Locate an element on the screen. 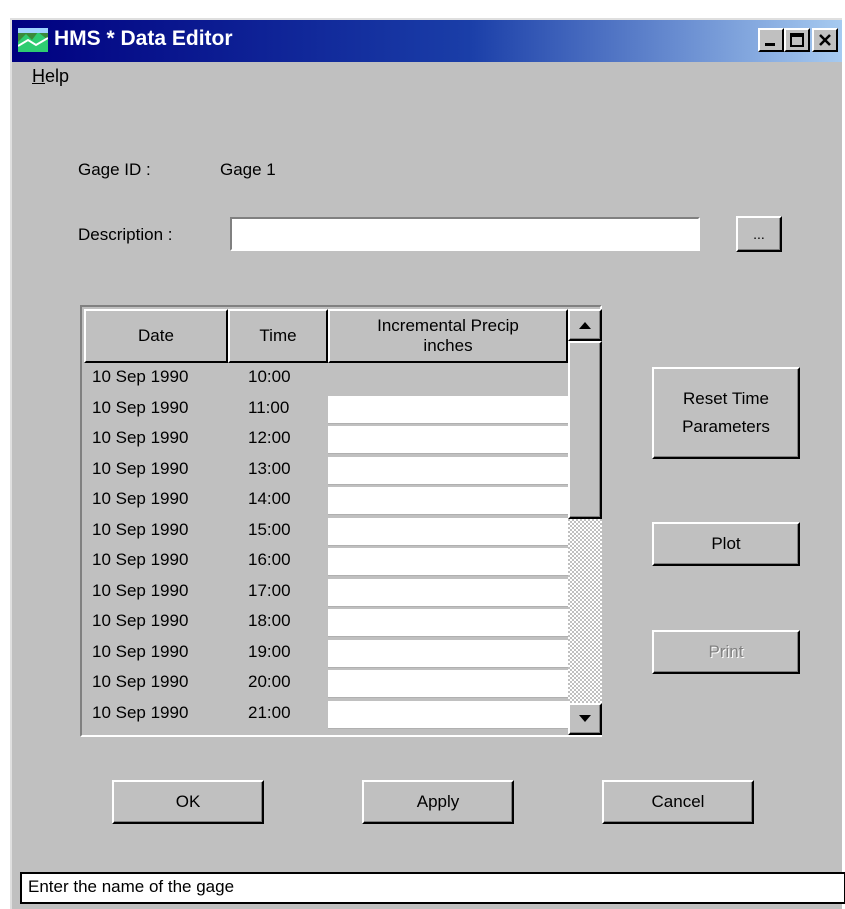 This screenshot has height=909, width=845. table-row: 10 Sep 1990 20:00 is located at coordinates (326, 683).